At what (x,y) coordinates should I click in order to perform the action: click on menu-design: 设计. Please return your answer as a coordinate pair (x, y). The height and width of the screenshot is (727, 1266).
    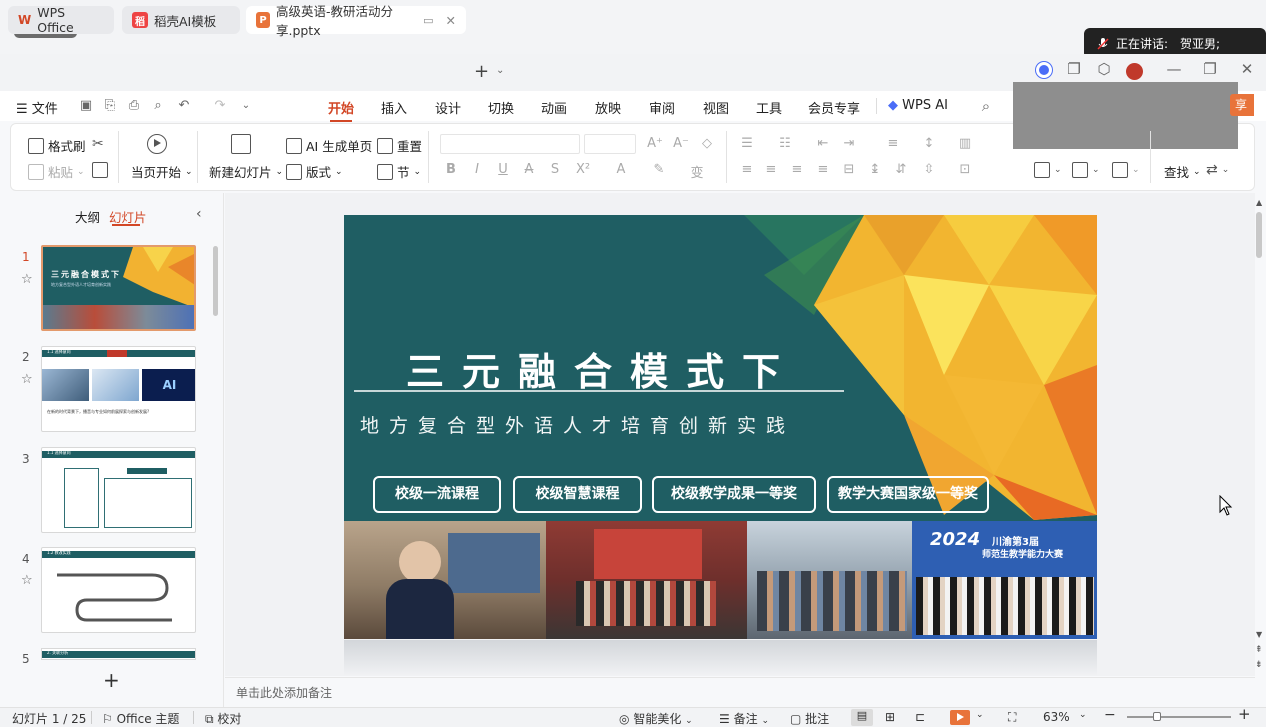
    Looking at the image, I should click on (448, 107).